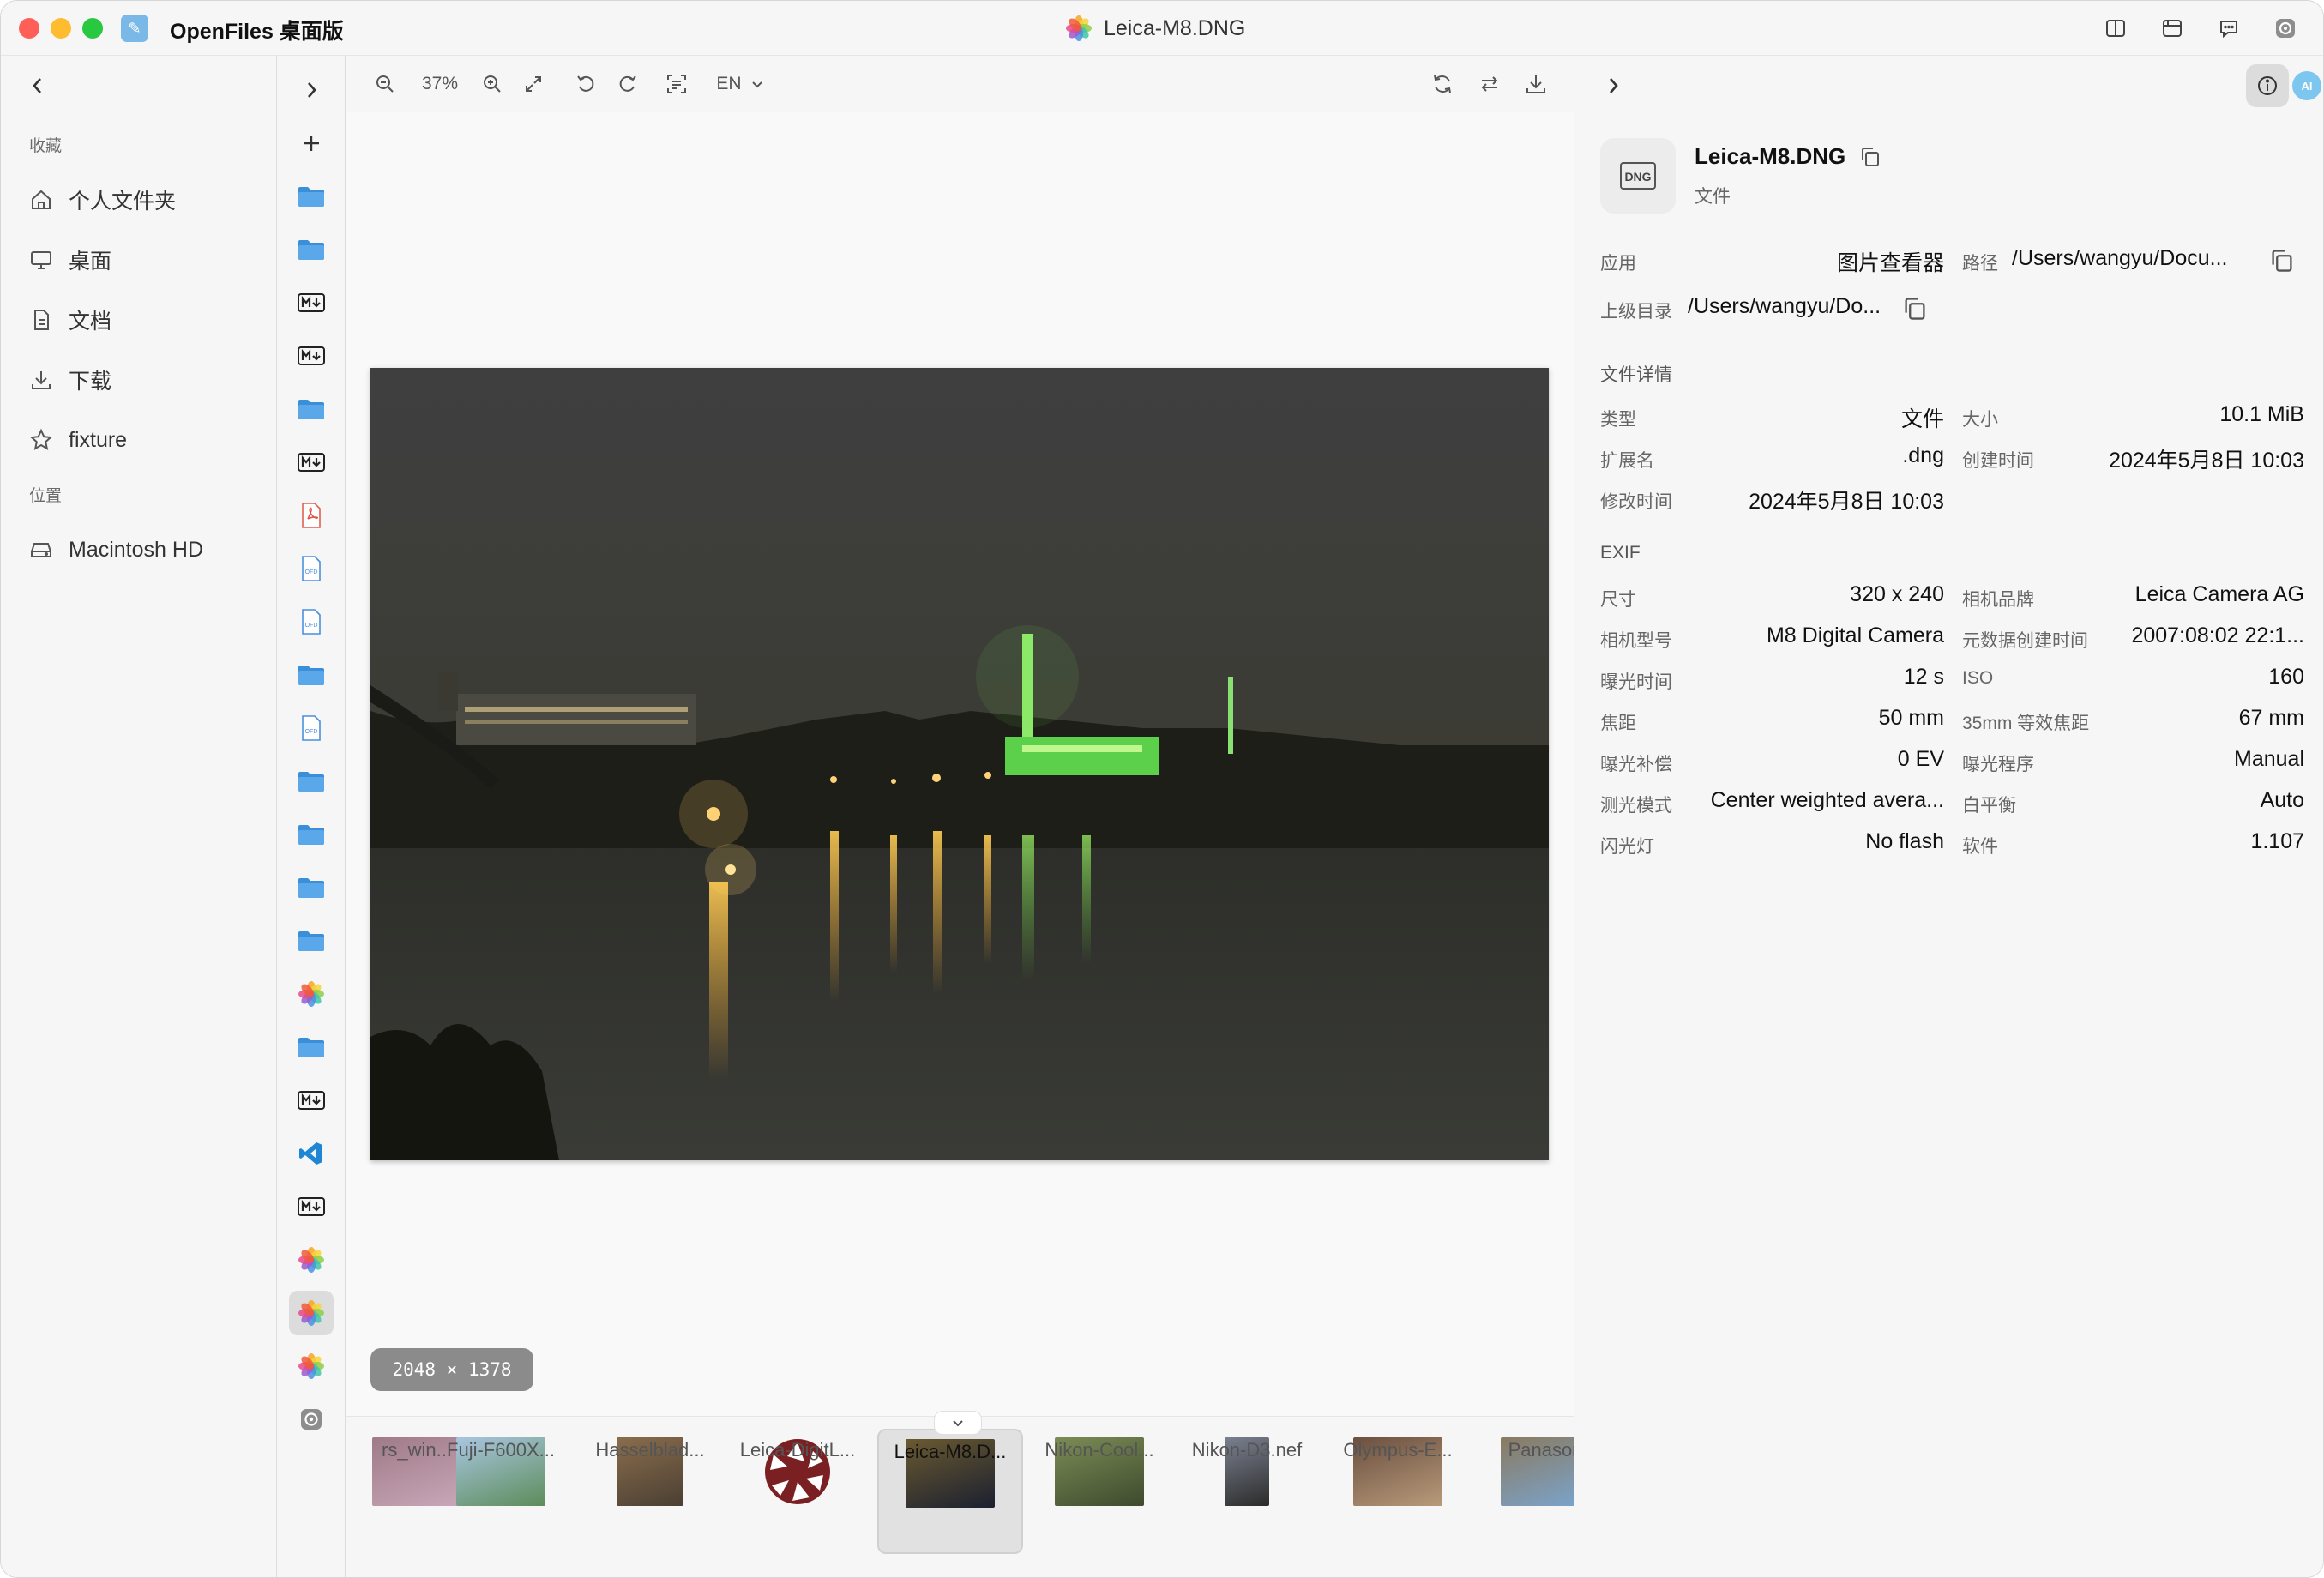 Image resolution: width=2324 pixels, height=1578 pixels. I want to click on rotate-right-button, so click(627, 84).